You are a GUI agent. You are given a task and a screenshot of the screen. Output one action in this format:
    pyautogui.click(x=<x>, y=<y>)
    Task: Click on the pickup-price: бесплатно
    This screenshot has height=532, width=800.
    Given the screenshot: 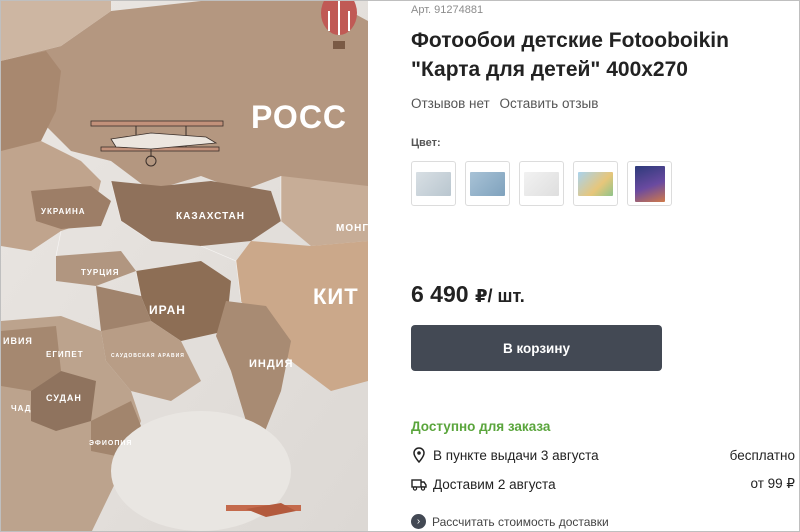 What is the action you would take?
    pyautogui.click(x=762, y=455)
    